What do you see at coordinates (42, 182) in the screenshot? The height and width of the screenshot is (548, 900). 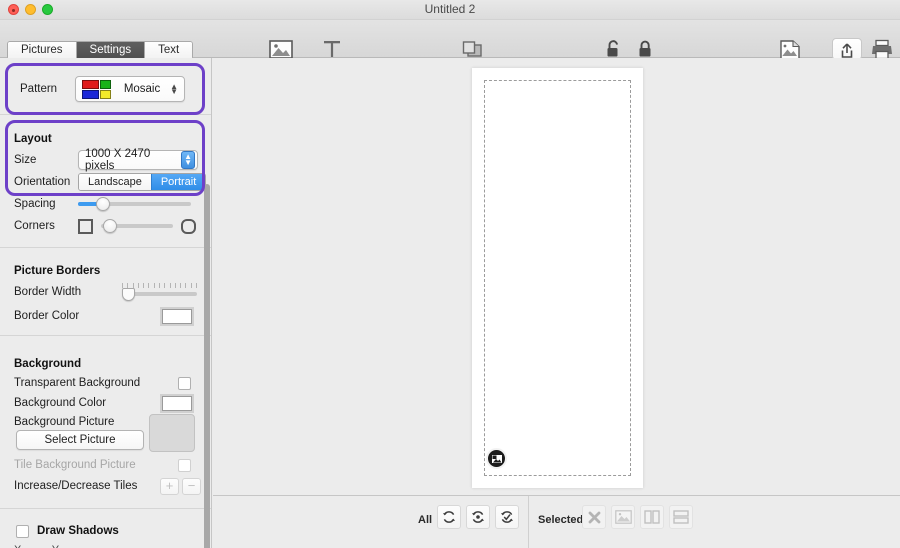 I see `orientation-label: Orientation` at bounding box center [42, 182].